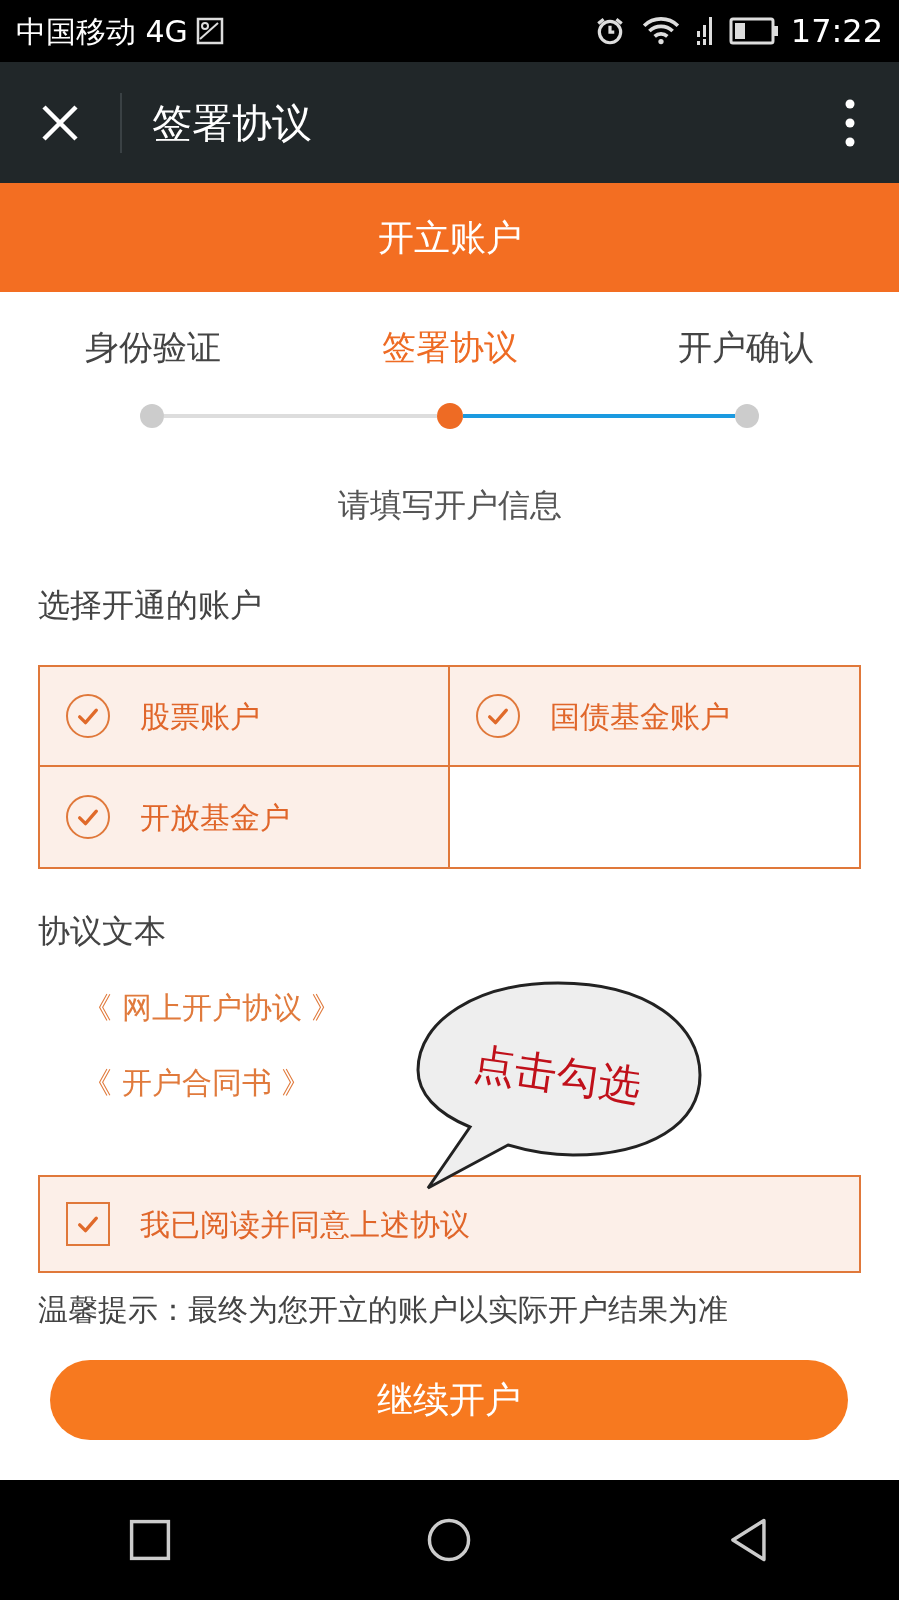  What do you see at coordinates (102, 931) in the screenshot?
I see `section-label: 协议文本` at bounding box center [102, 931].